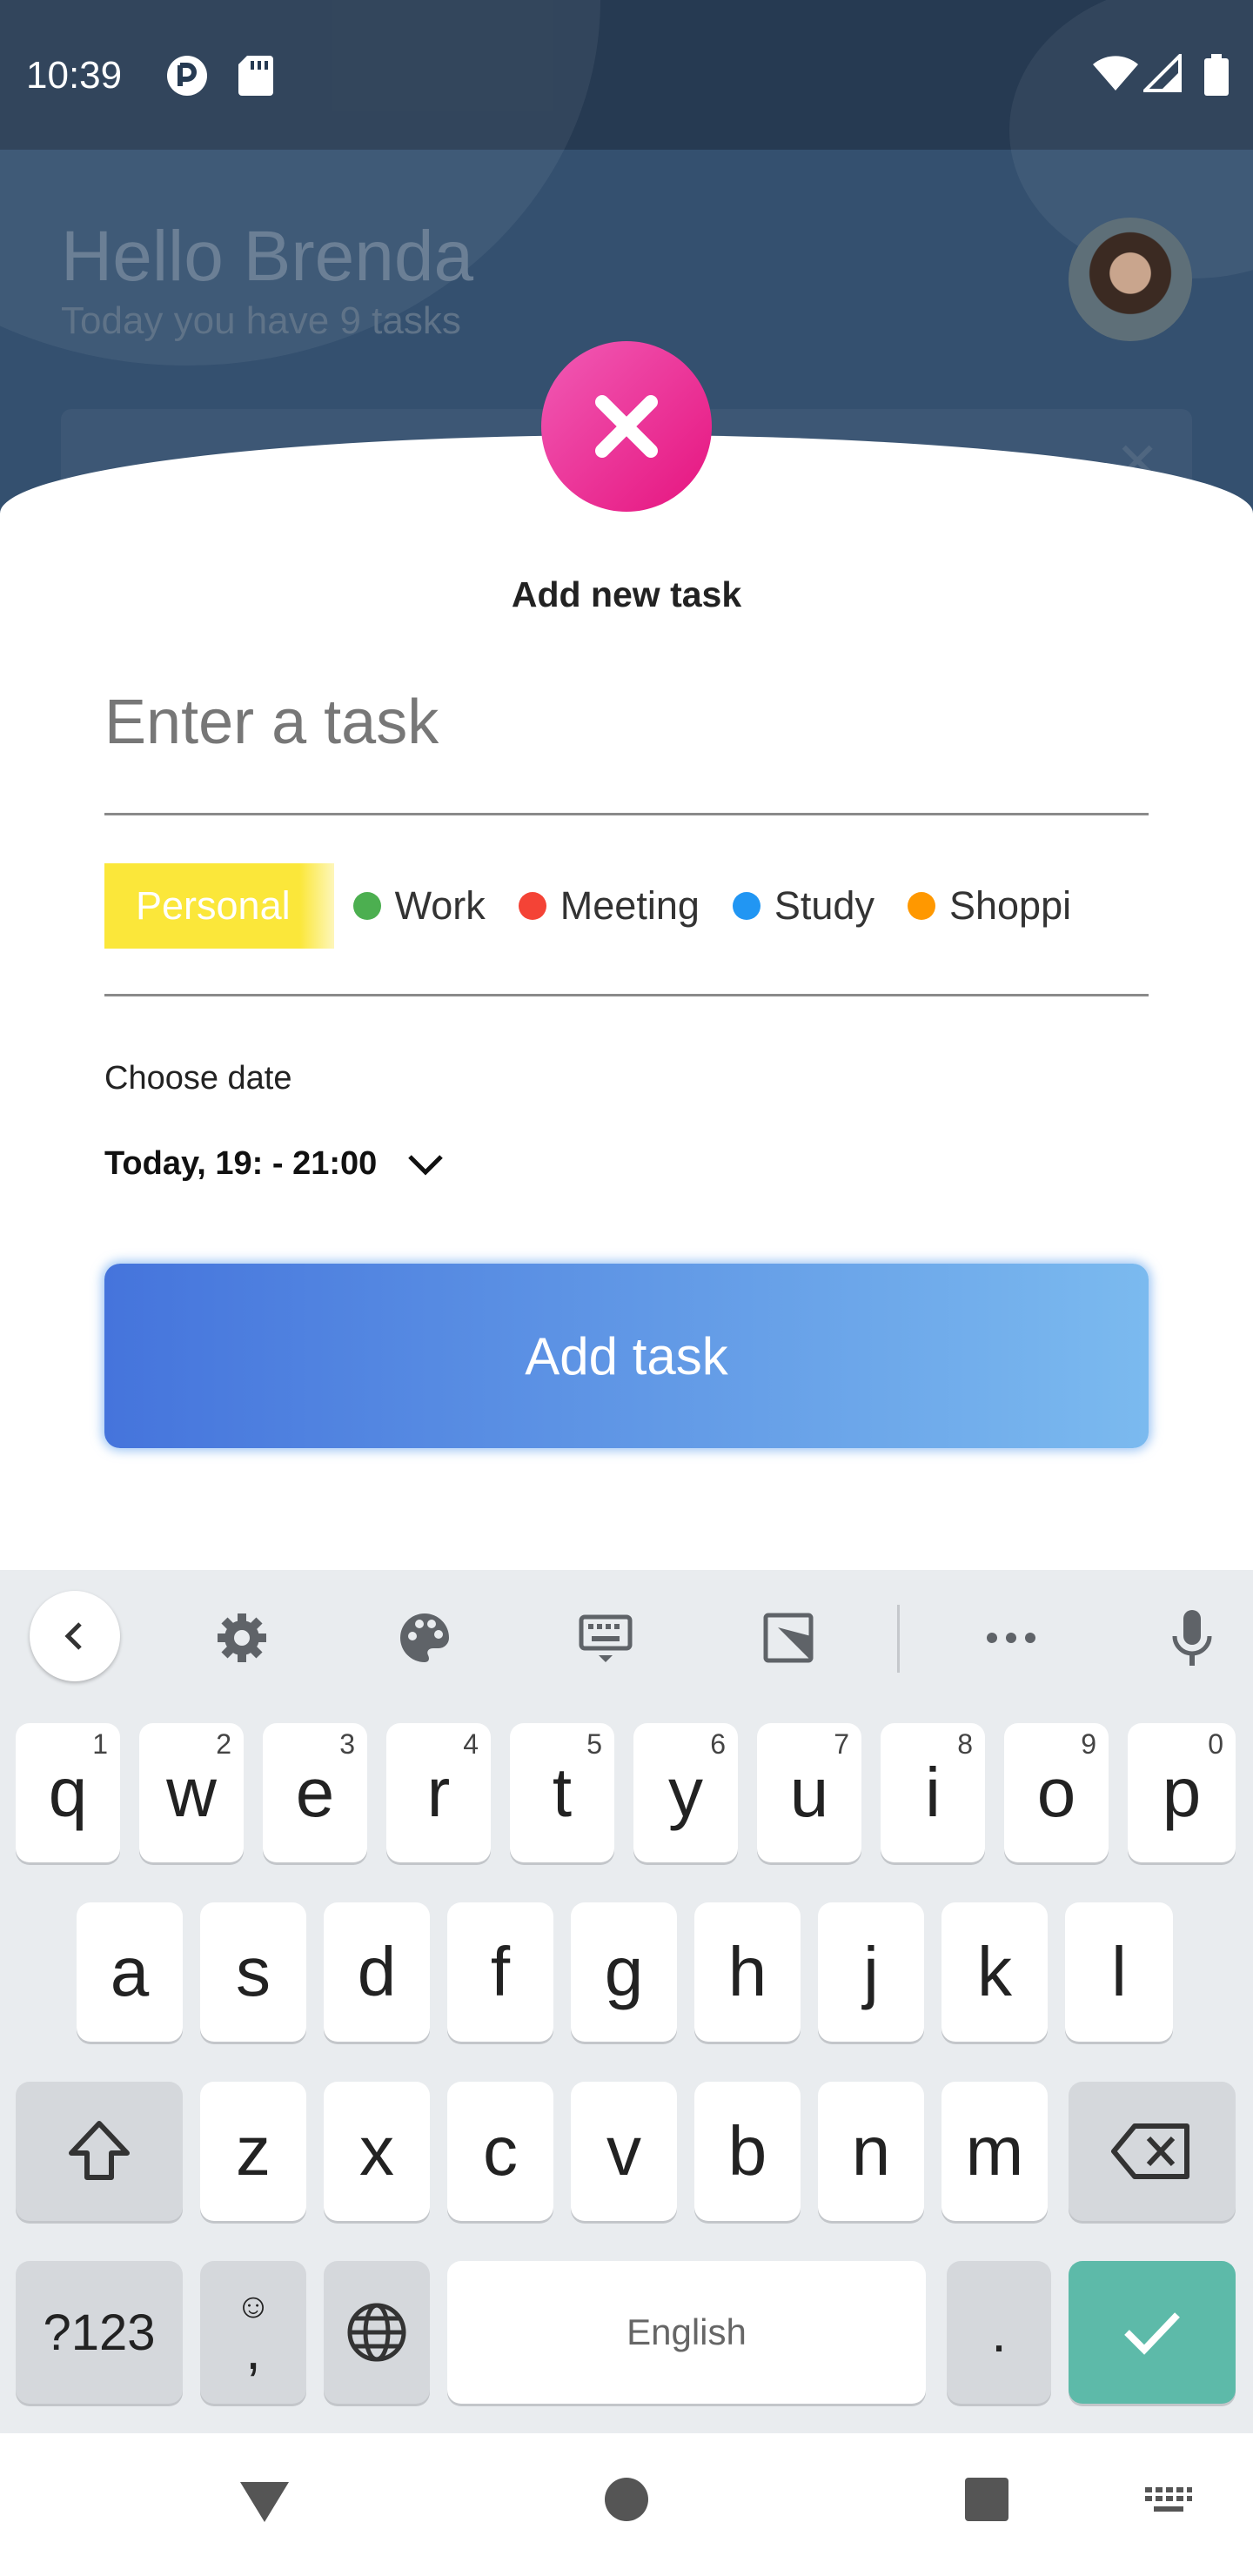 Image resolution: width=1253 pixels, height=2576 pixels. I want to click on period-key: ., so click(999, 2332).